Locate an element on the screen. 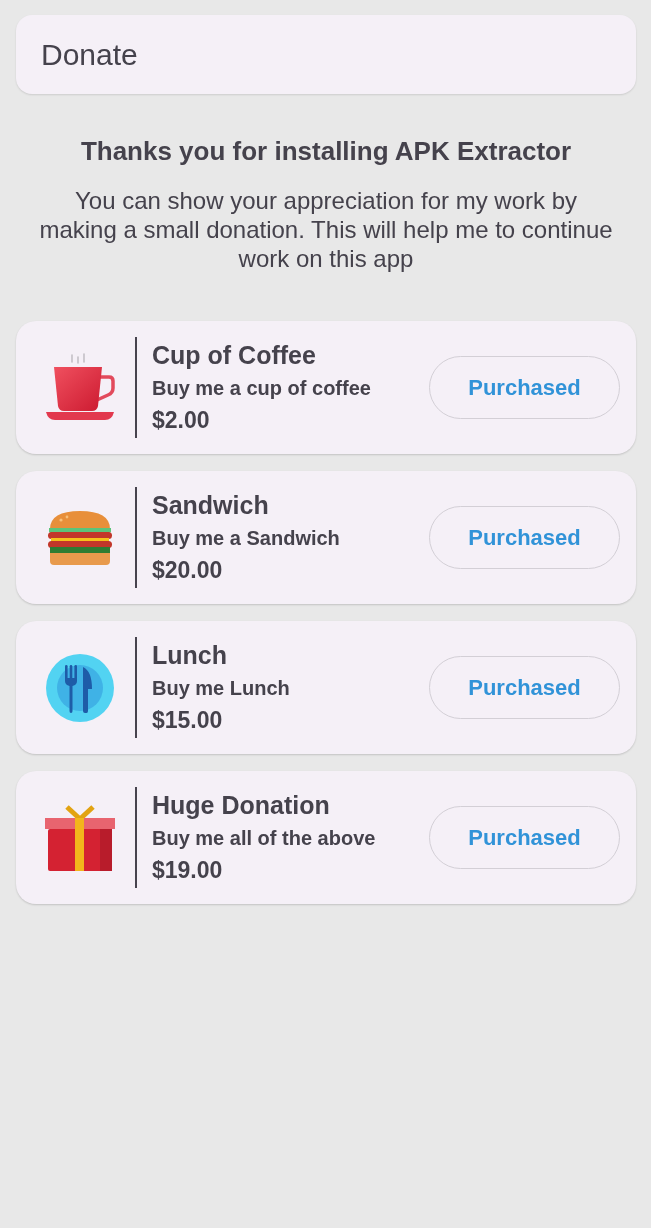 This screenshot has height=1228, width=651. item-title: Sandwich is located at coordinates (210, 505).